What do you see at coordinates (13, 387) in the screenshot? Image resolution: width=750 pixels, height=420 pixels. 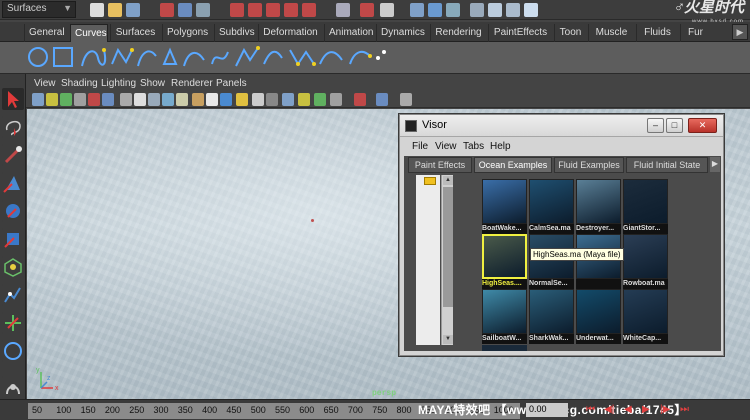 I see `layout-icon` at bounding box center [13, 387].